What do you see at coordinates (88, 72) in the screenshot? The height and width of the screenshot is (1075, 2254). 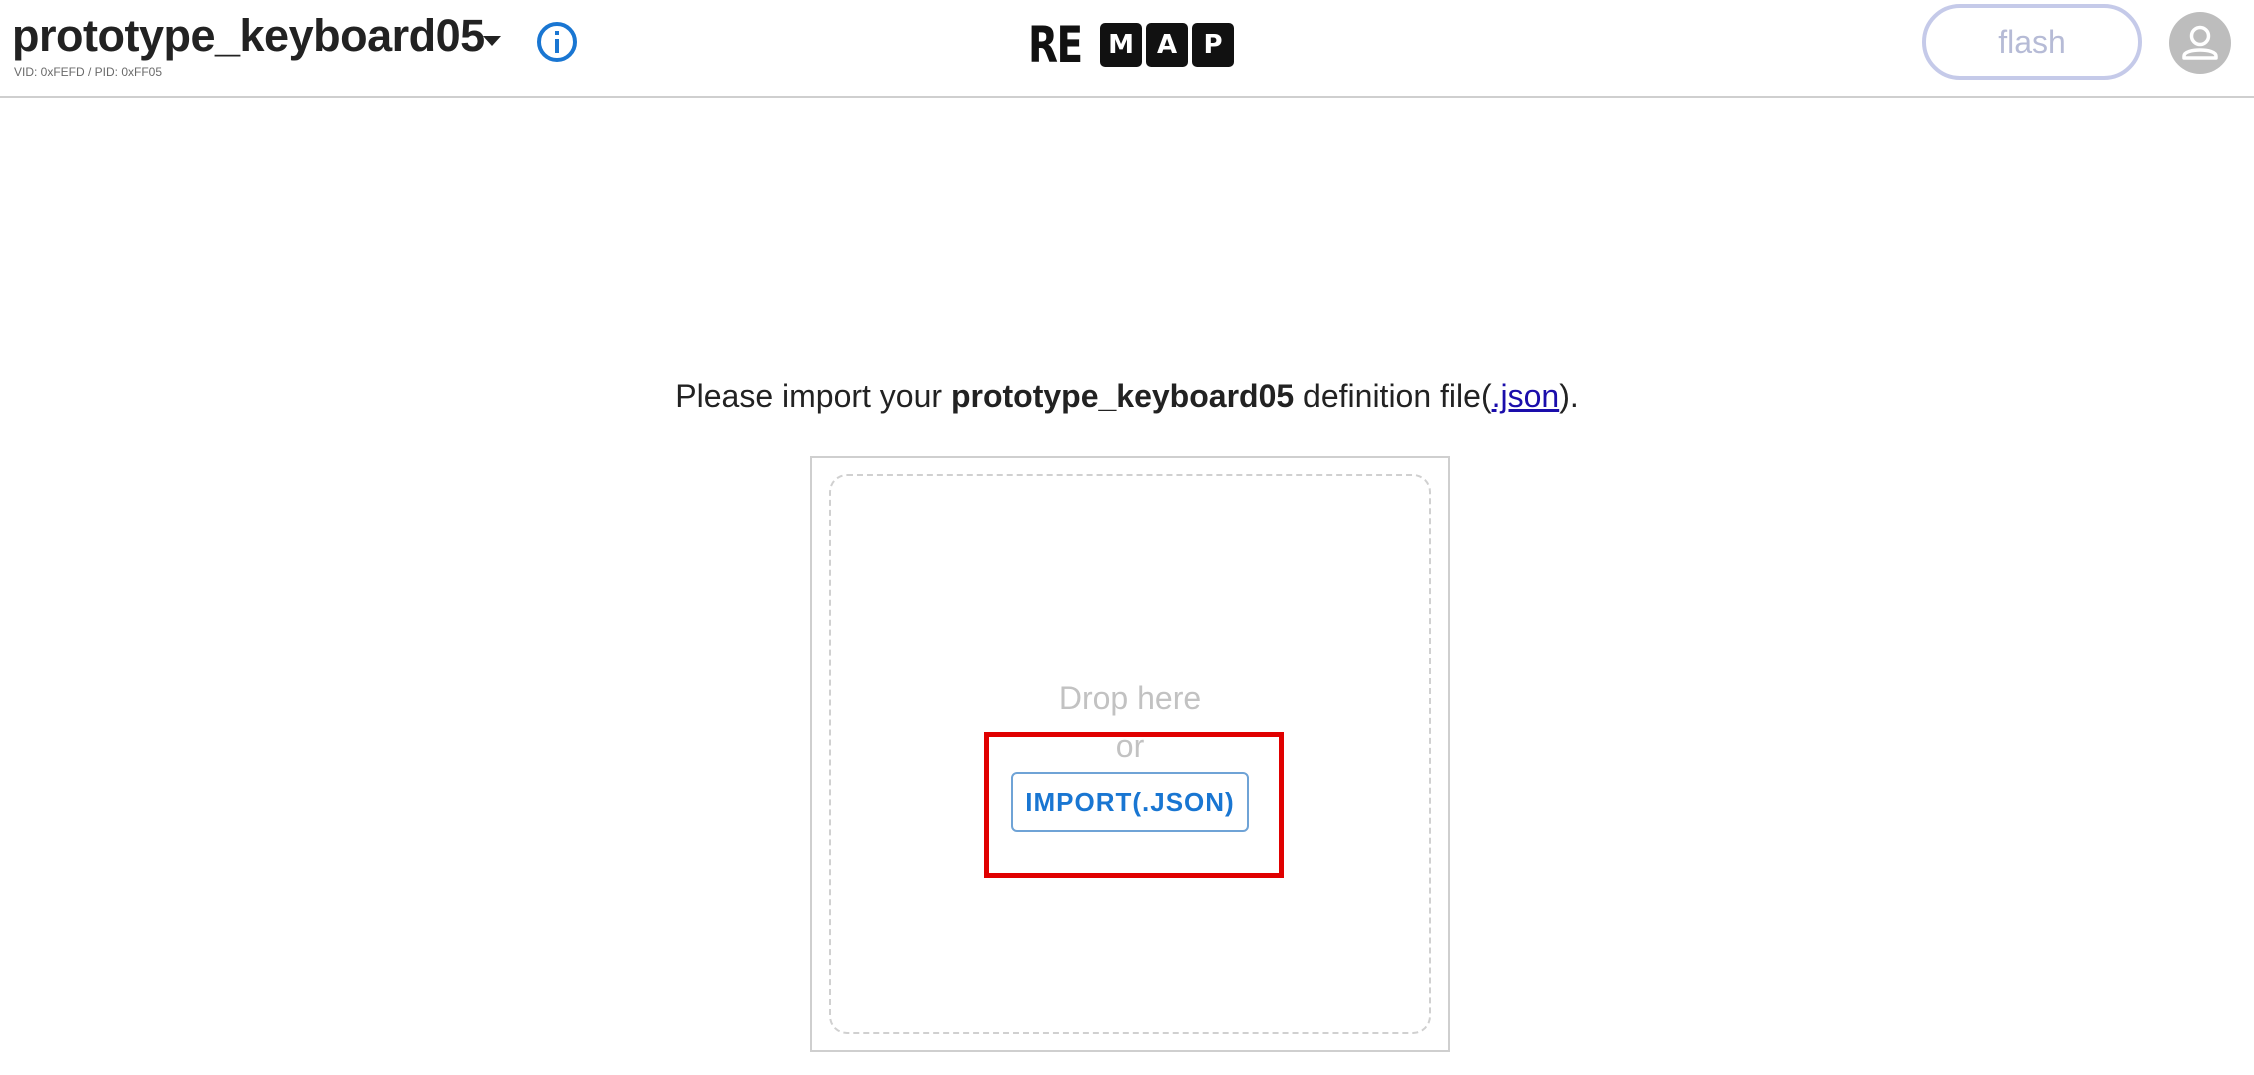 I see `vid-pid-label: VID: 0xFEFD / PID: 0xFF05` at bounding box center [88, 72].